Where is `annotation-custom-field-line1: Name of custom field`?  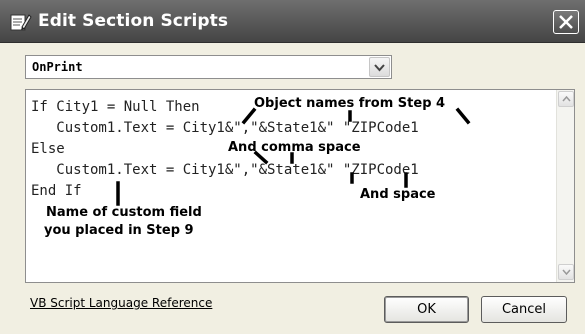
annotation-custom-field-line1: Name of custom field is located at coordinates (124, 212).